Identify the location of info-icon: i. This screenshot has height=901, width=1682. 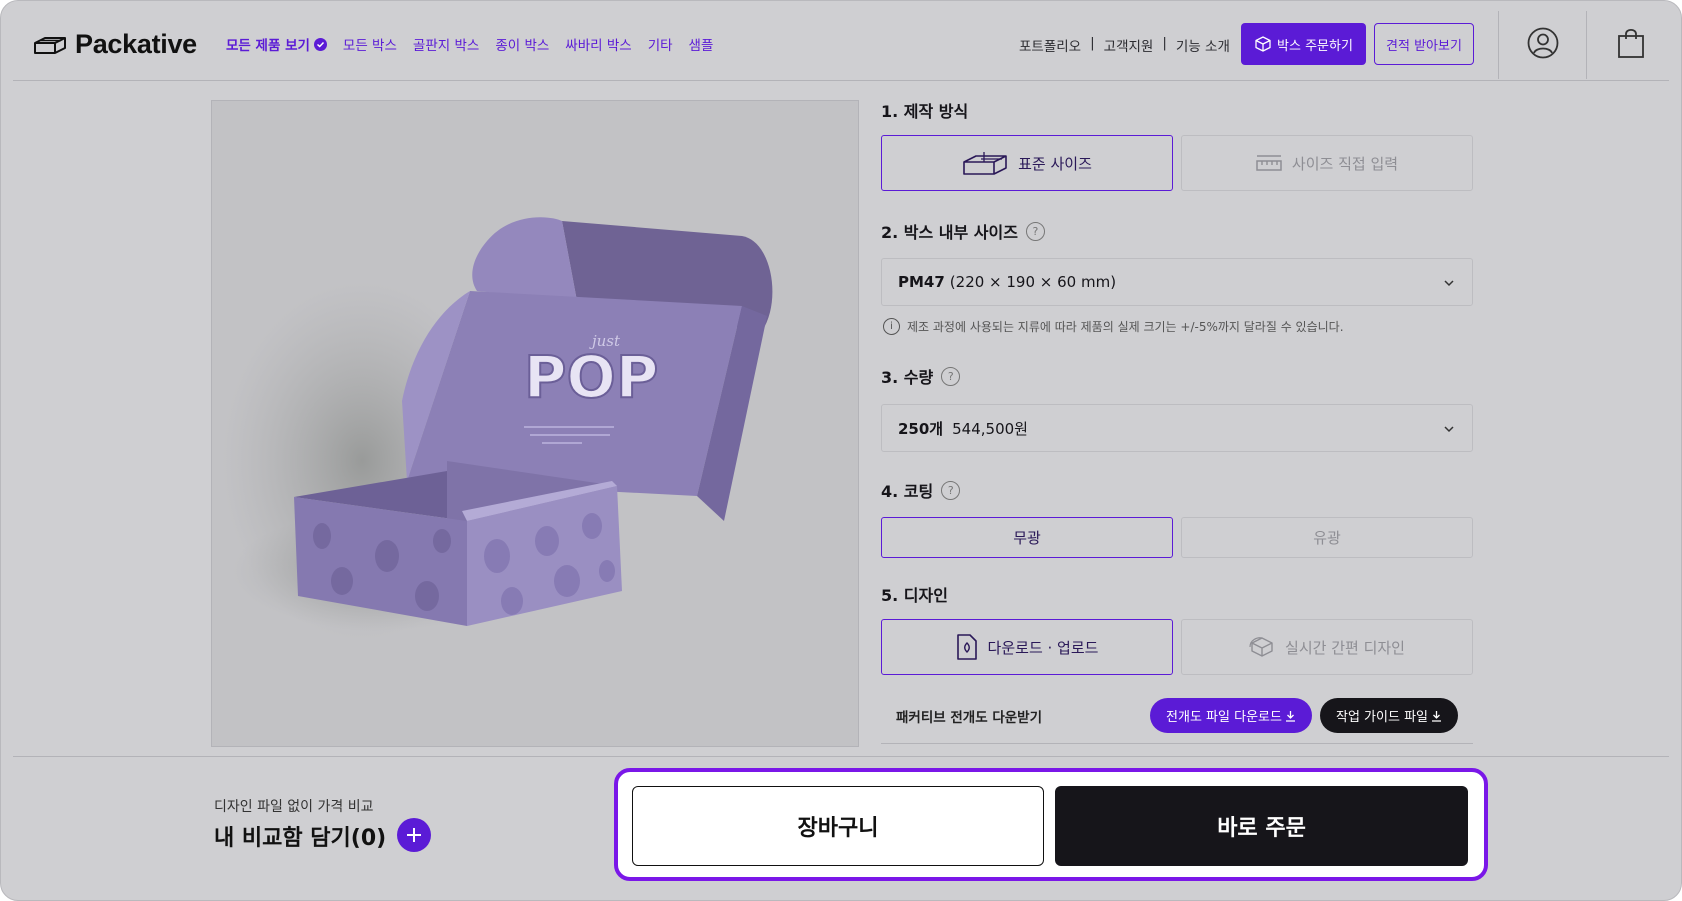
(891, 326).